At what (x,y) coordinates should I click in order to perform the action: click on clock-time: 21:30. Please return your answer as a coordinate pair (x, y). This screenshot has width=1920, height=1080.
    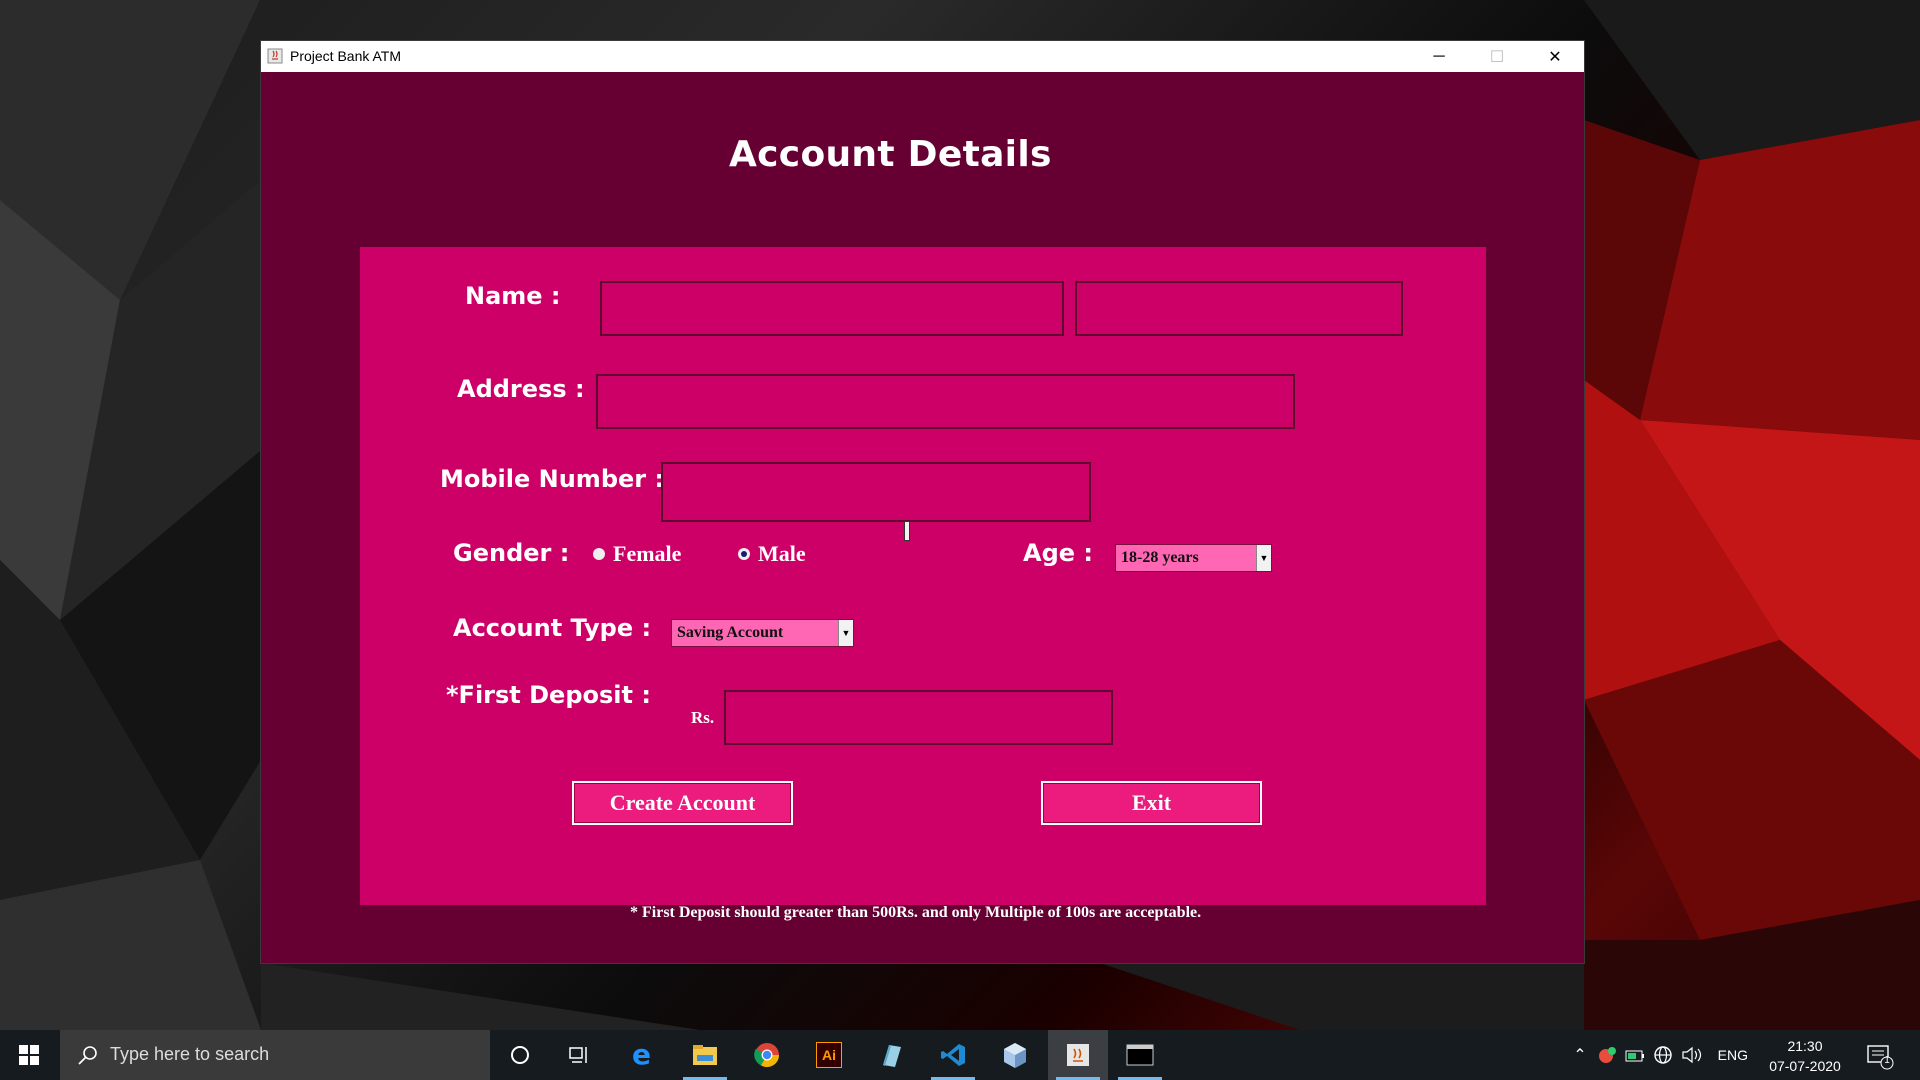
    Looking at the image, I should click on (1805, 1046).